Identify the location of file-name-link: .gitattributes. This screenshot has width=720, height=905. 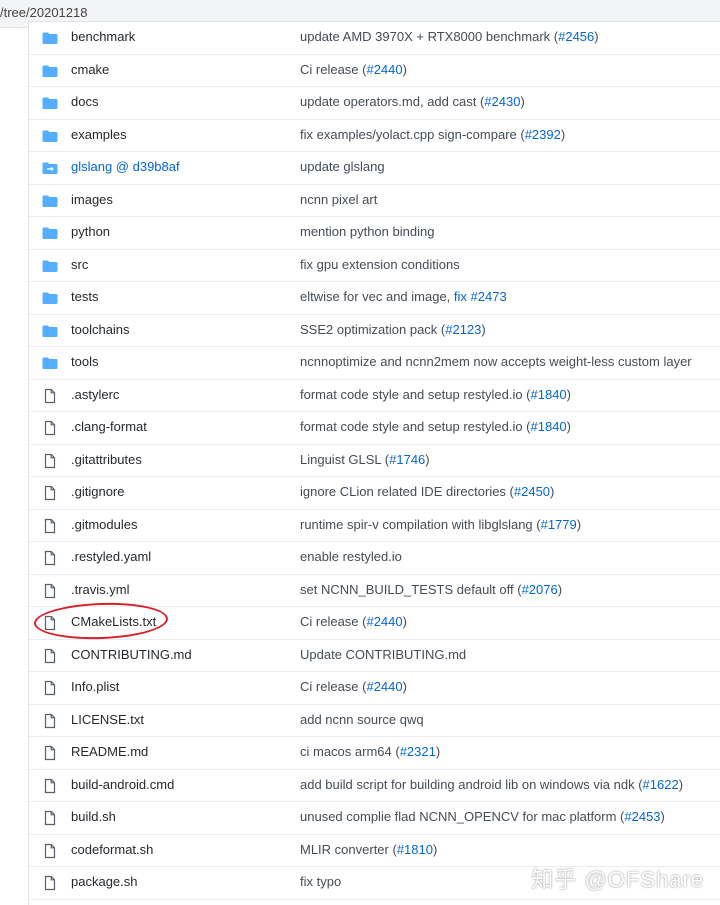
(106, 459).